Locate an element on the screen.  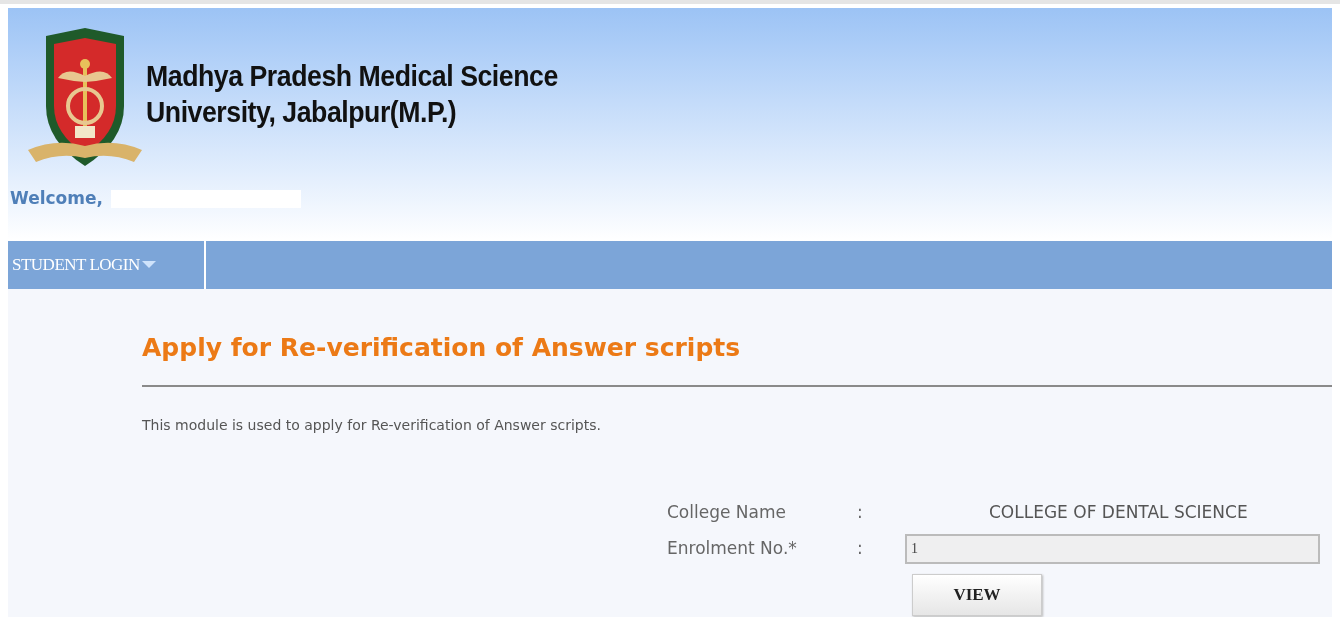
welcome-text: Welcome, is located at coordinates (56, 198).